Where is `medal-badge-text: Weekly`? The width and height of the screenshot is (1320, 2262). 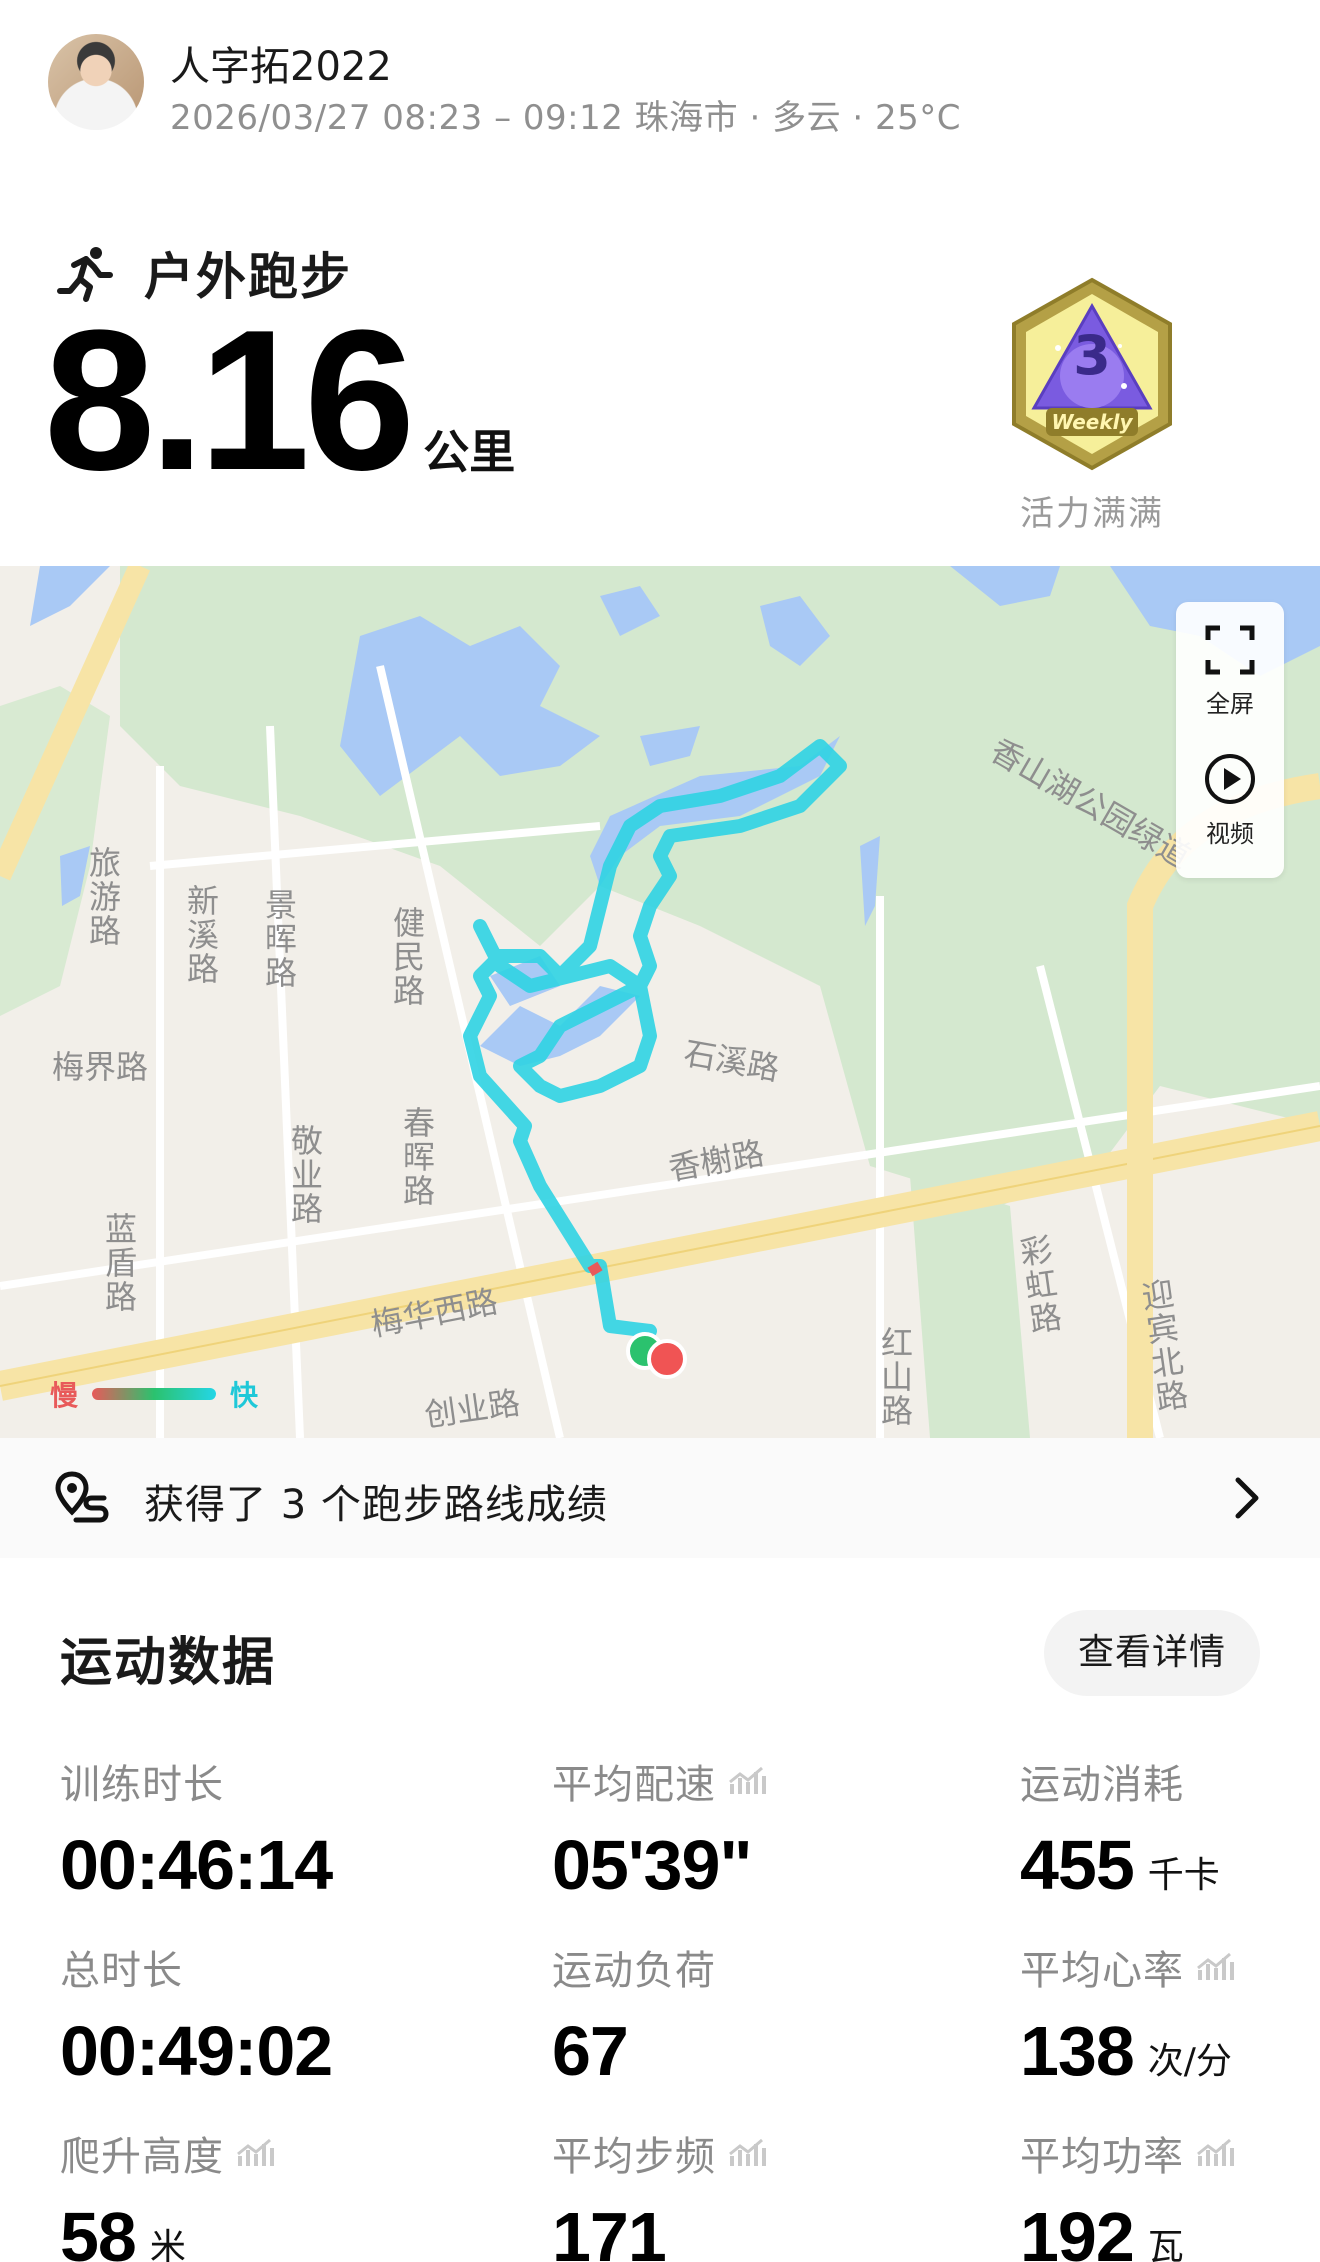
medal-badge-text: Weekly is located at coordinates (1092, 422).